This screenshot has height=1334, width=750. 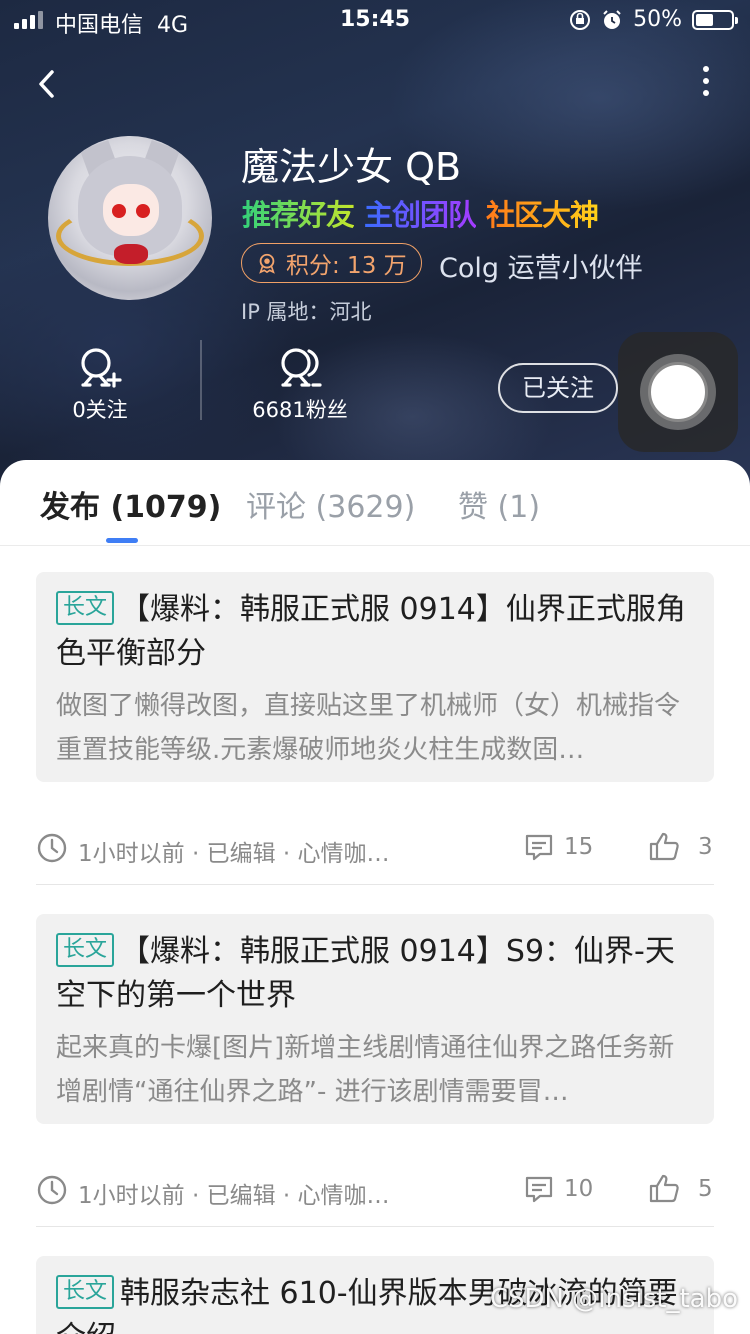 What do you see at coordinates (201, 380) in the screenshot?
I see `stats-divider` at bounding box center [201, 380].